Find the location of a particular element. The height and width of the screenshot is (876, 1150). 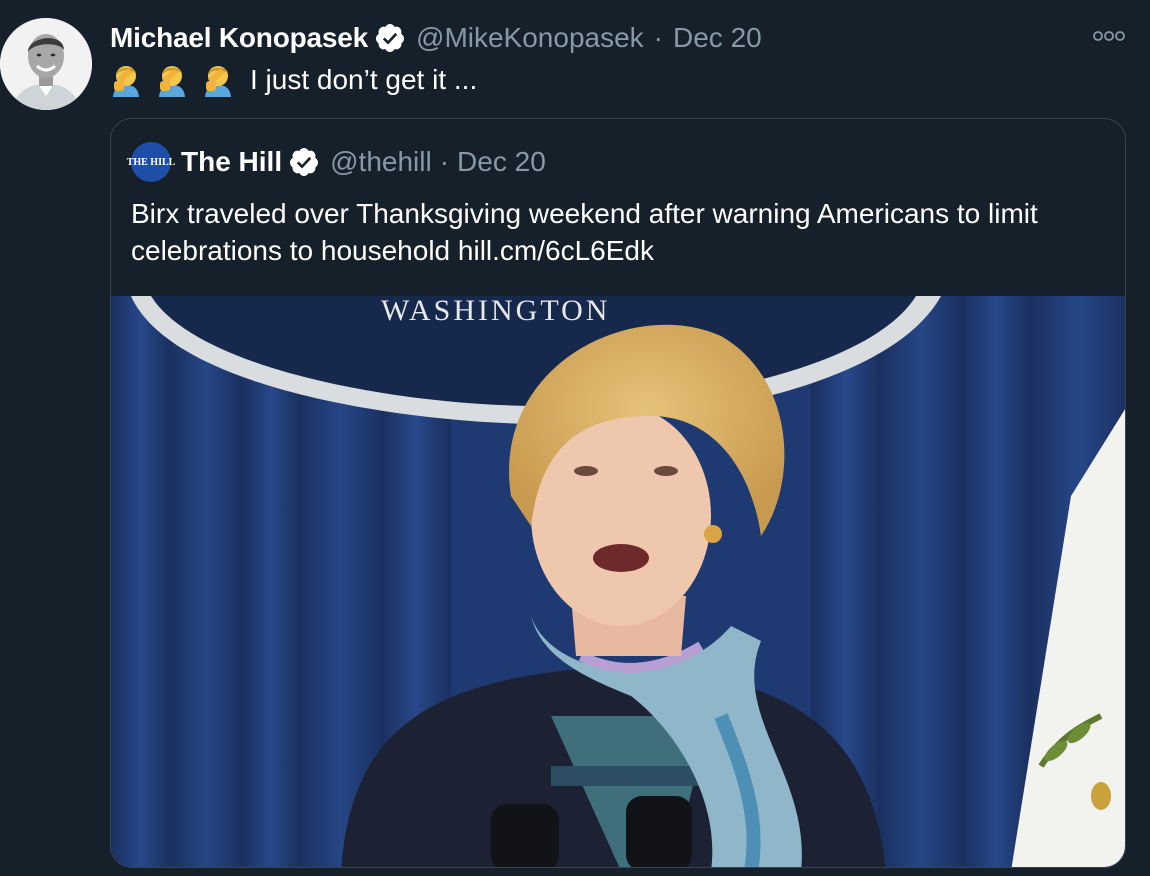

quoted-tweet-date: Dec 20 is located at coordinates (501, 162).